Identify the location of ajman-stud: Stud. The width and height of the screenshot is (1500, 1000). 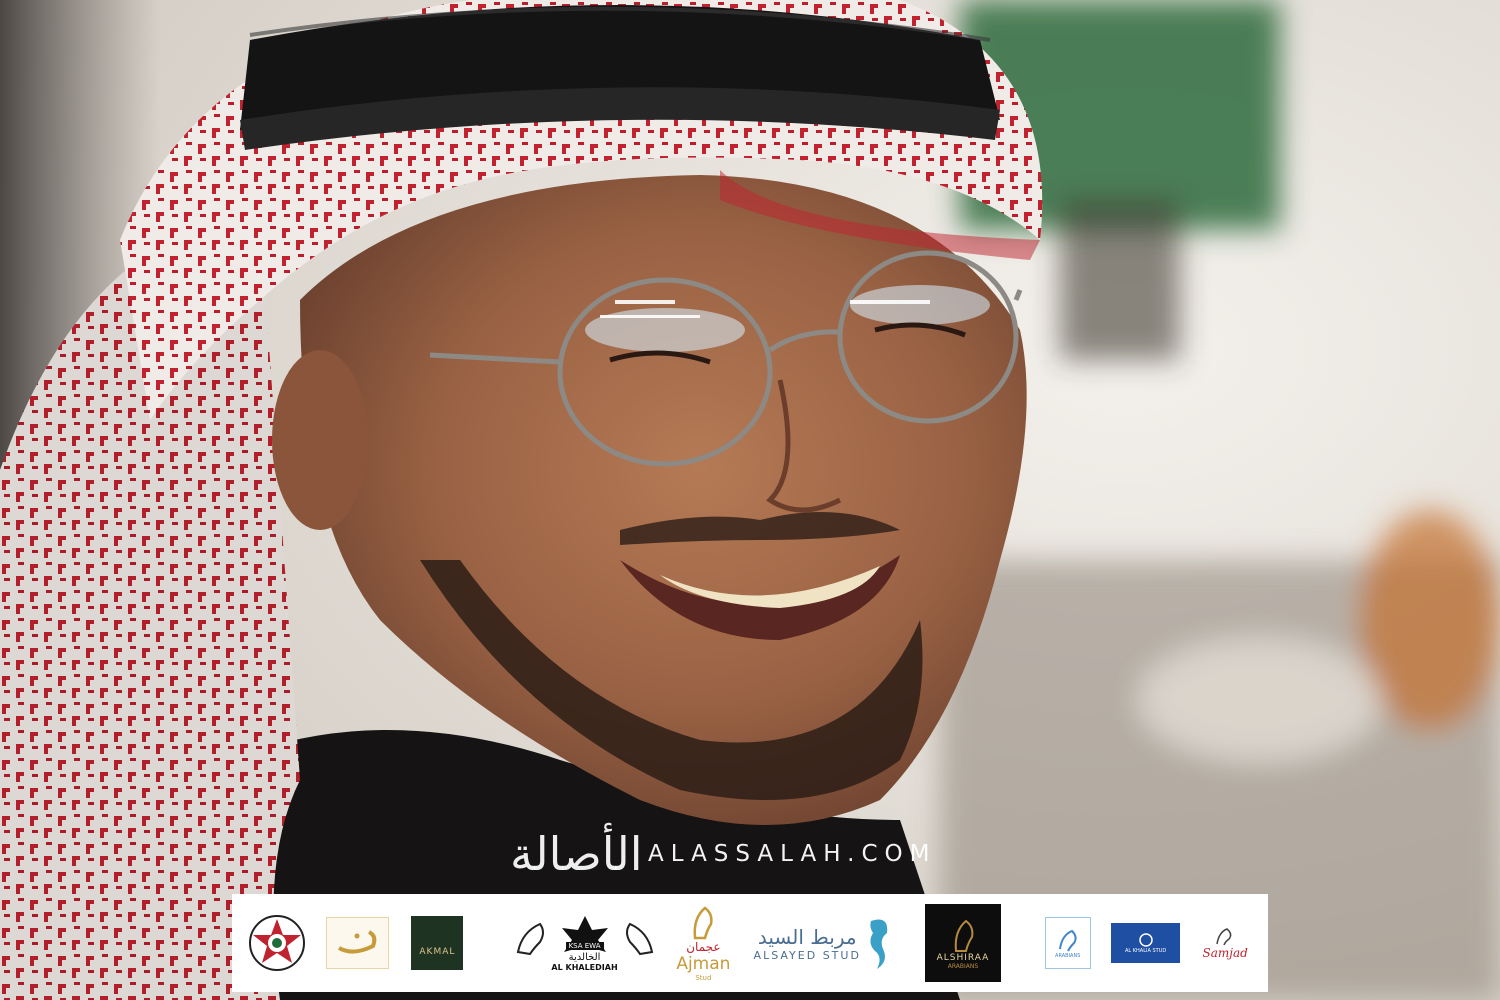
(703, 978).